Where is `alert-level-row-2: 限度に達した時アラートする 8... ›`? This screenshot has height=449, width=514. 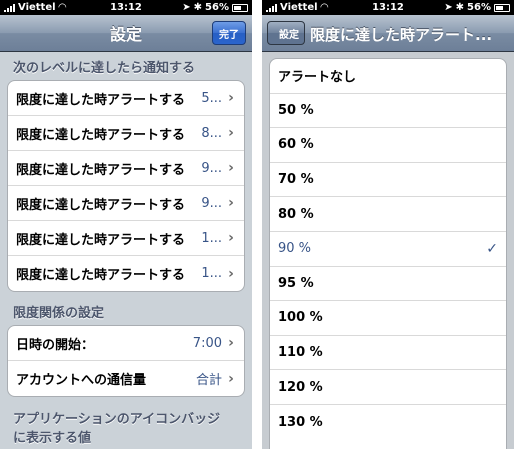
alert-level-row-2: 限度に達した時アラートする 8... › is located at coordinates (126, 133).